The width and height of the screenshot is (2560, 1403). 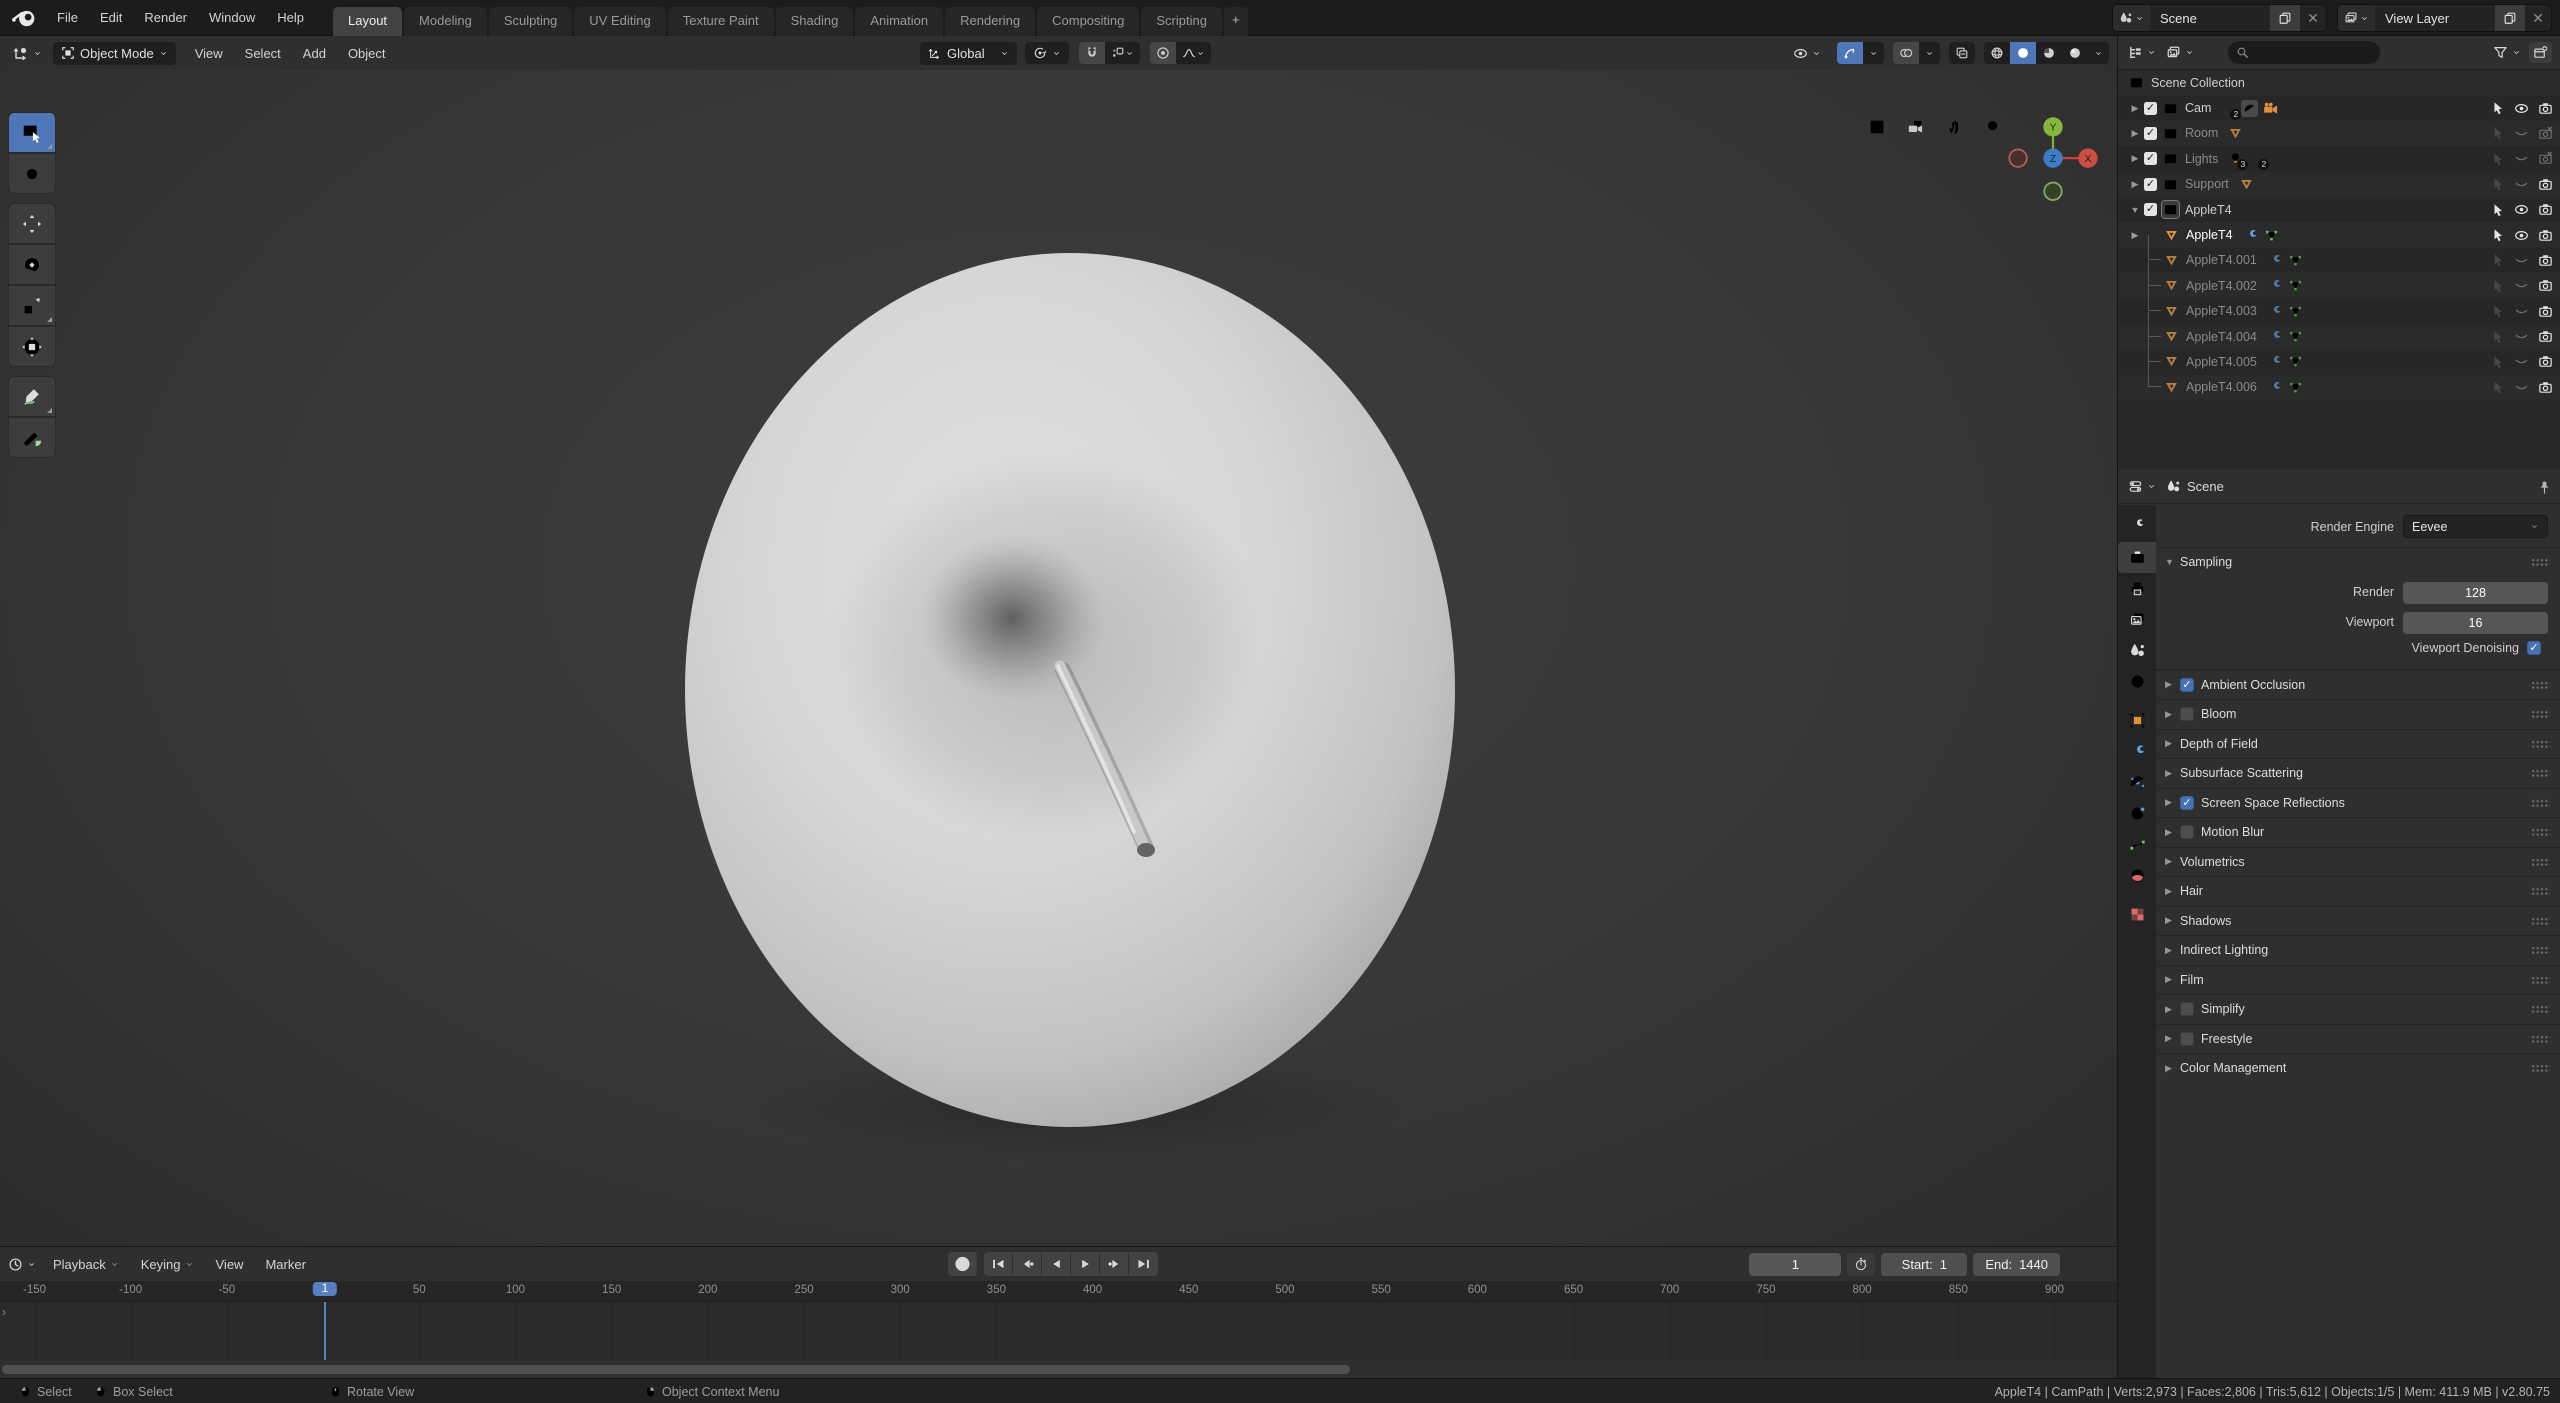 What do you see at coordinates (1916, 127) in the screenshot?
I see `camera-view` at bounding box center [1916, 127].